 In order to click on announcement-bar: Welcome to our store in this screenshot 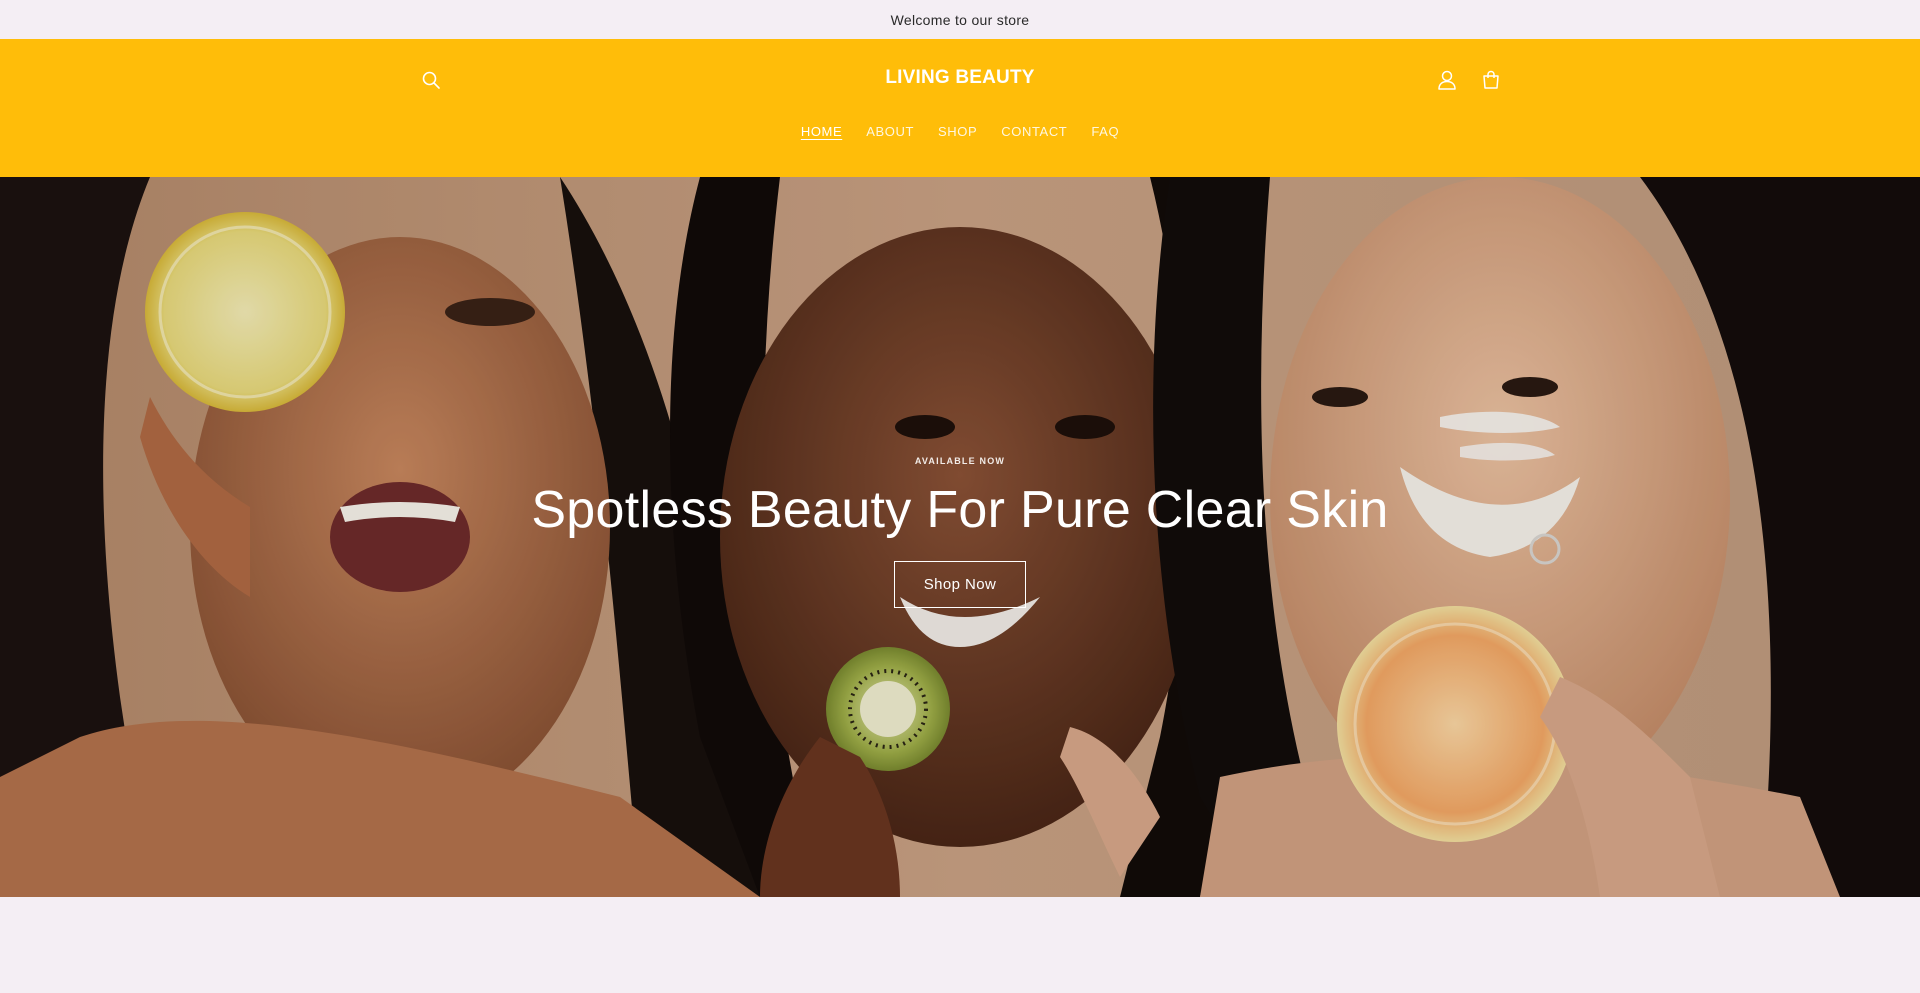, I will do `click(960, 19)`.